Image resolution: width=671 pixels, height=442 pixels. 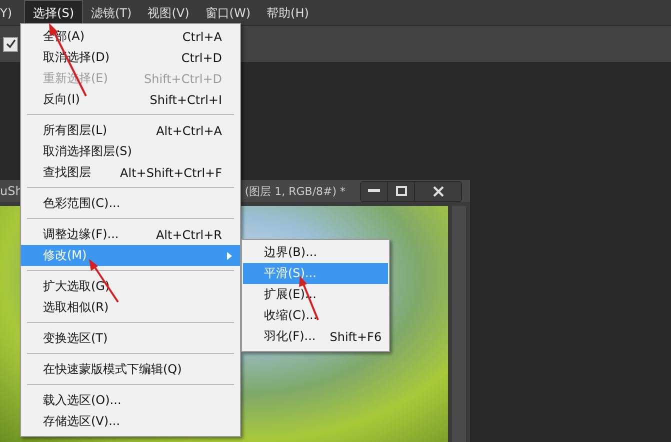 I want to click on menu-bar-item: 视图(V), so click(x=169, y=12).